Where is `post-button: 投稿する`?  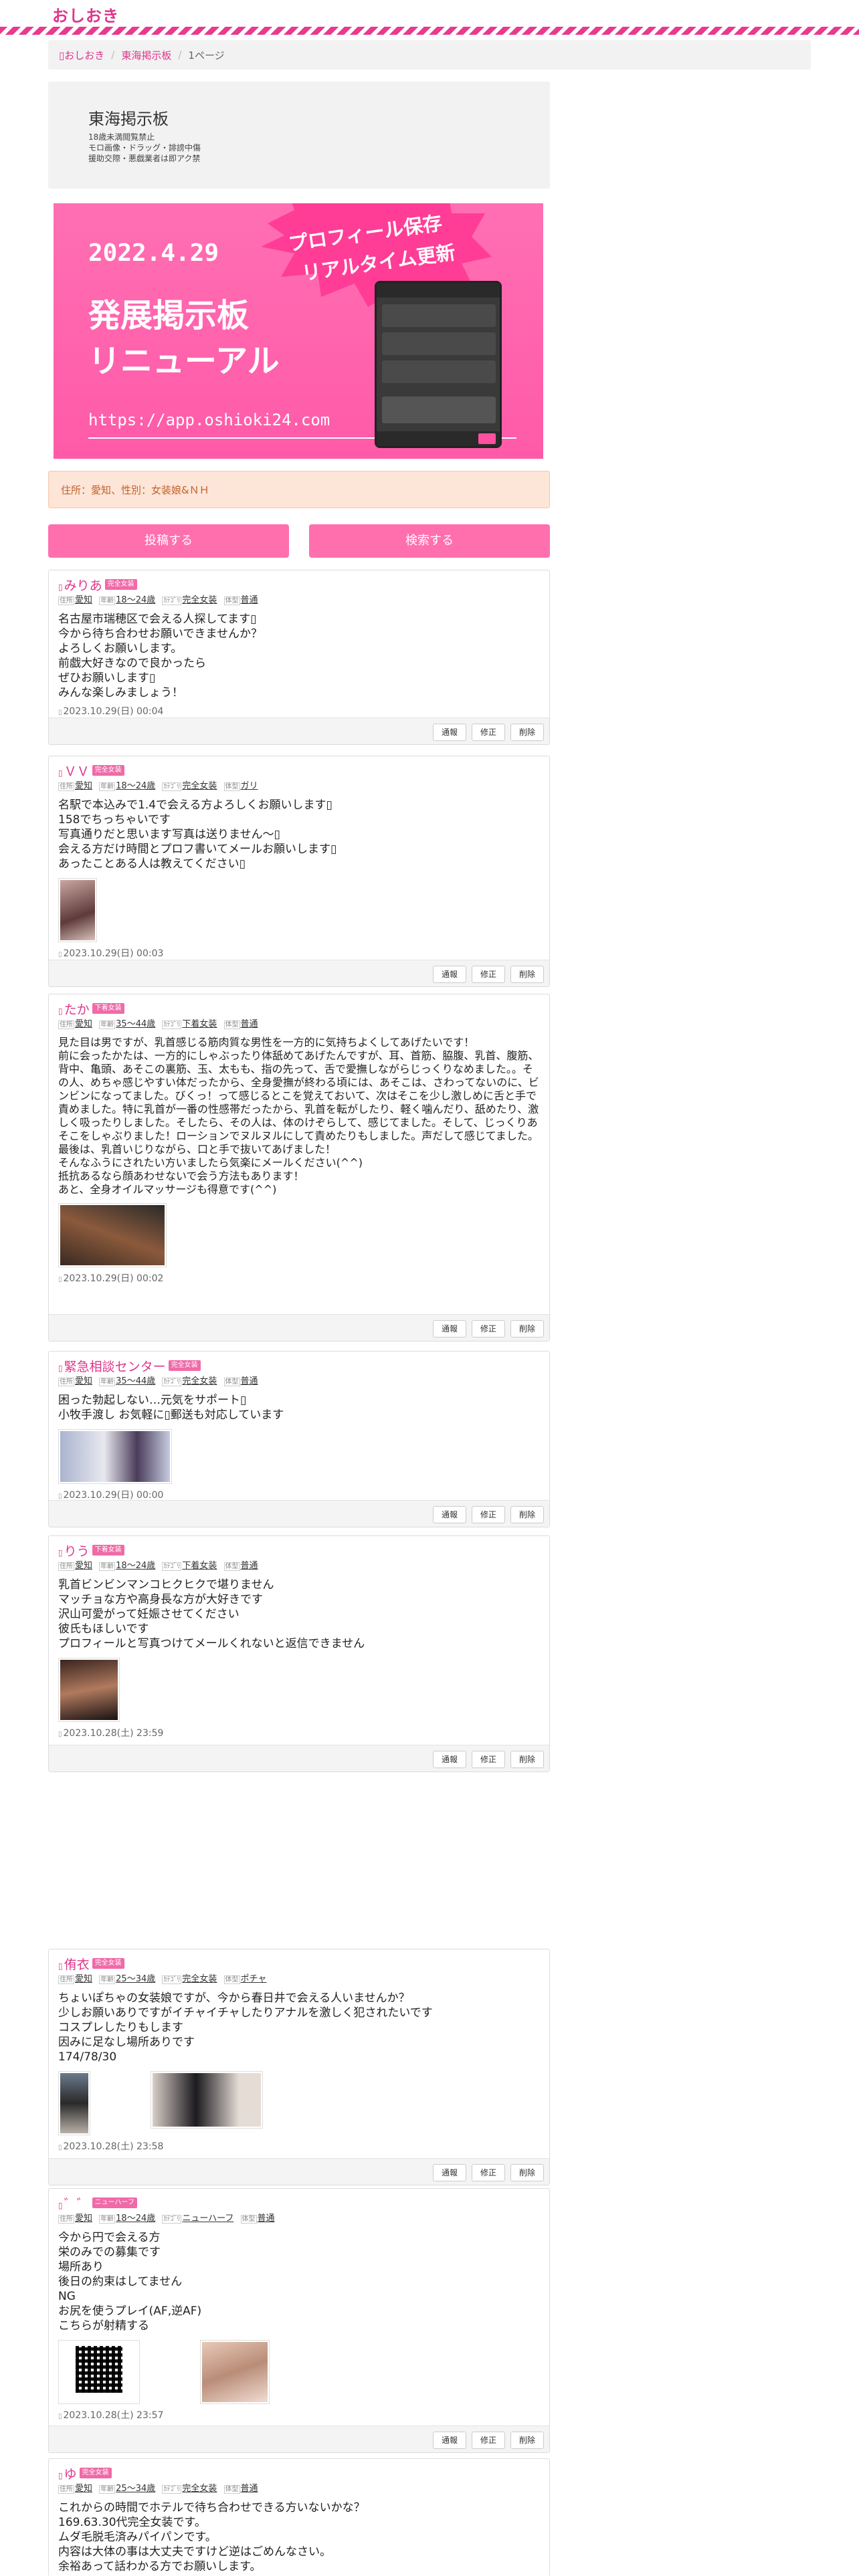 post-button: 投稿する is located at coordinates (168, 541).